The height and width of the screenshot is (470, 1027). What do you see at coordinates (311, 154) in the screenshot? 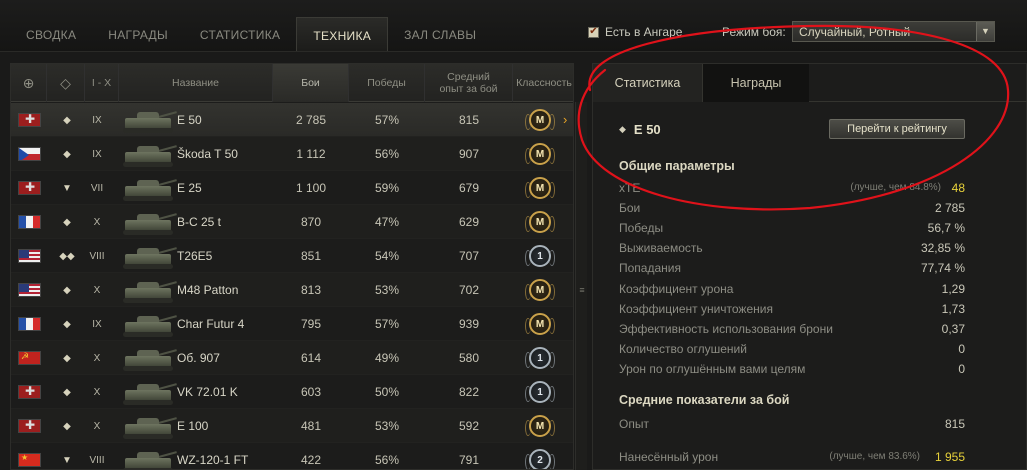
I see `vehicle-battles: 1 112` at bounding box center [311, 154].